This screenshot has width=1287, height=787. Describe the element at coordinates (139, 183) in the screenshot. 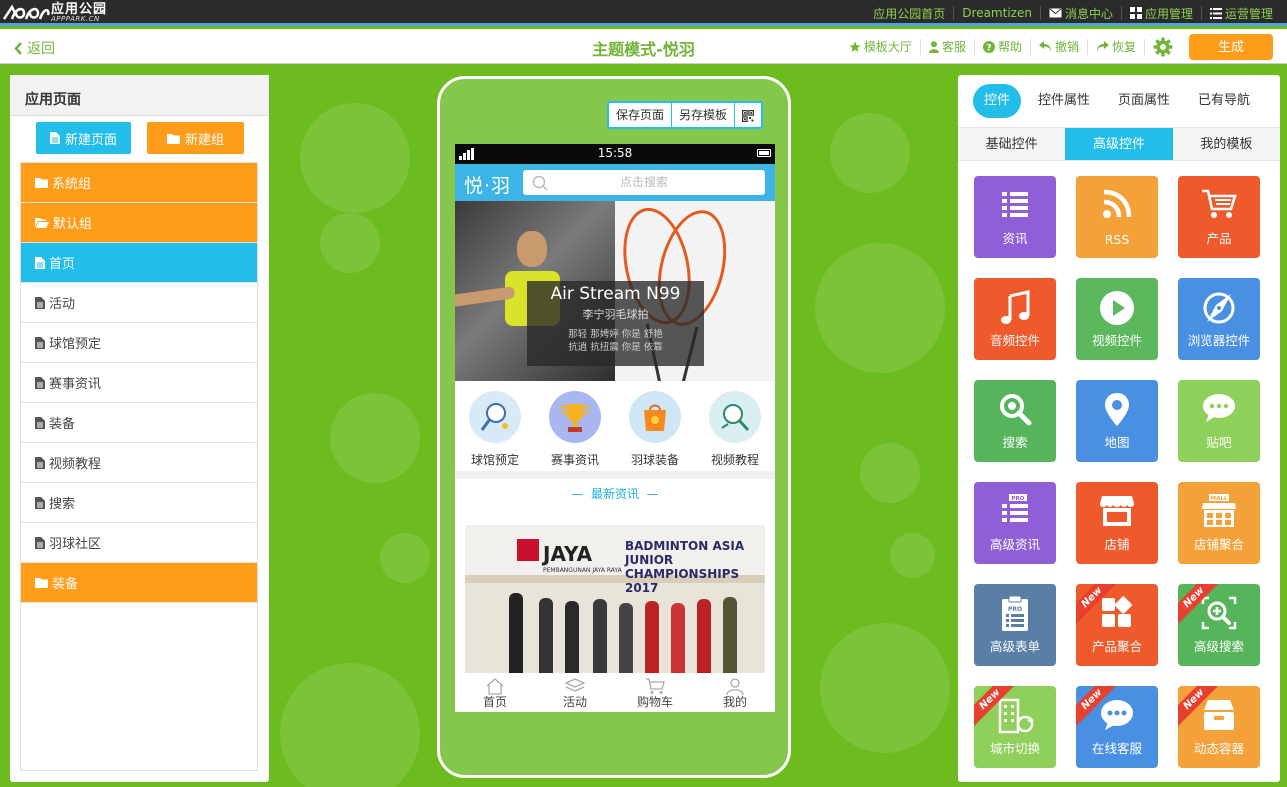

I see `group-system: 系统组` at that location.